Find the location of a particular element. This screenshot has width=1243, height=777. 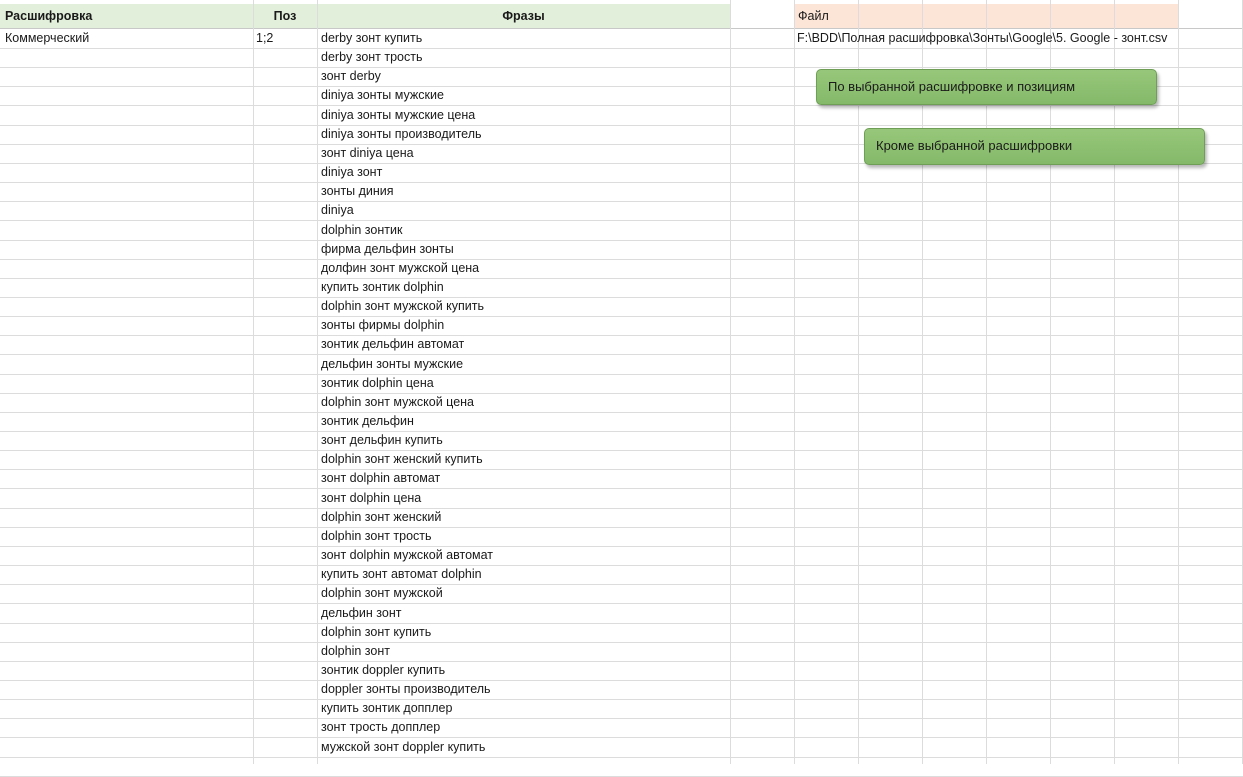

phrase-cell: dolphin зонт купить is located at coordinates (376, 632).